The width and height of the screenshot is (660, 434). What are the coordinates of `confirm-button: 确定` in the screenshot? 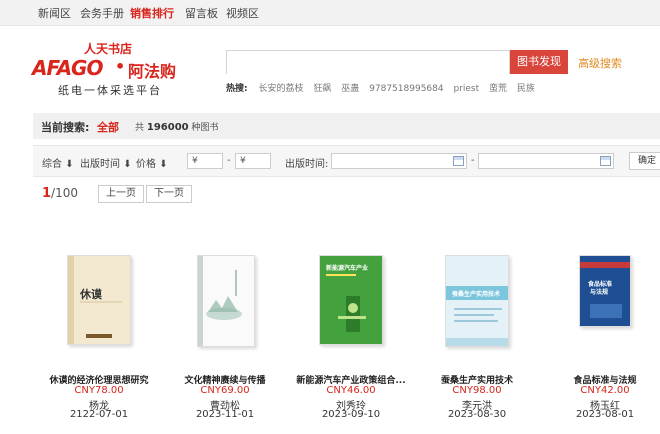 It's located at (644, 161).